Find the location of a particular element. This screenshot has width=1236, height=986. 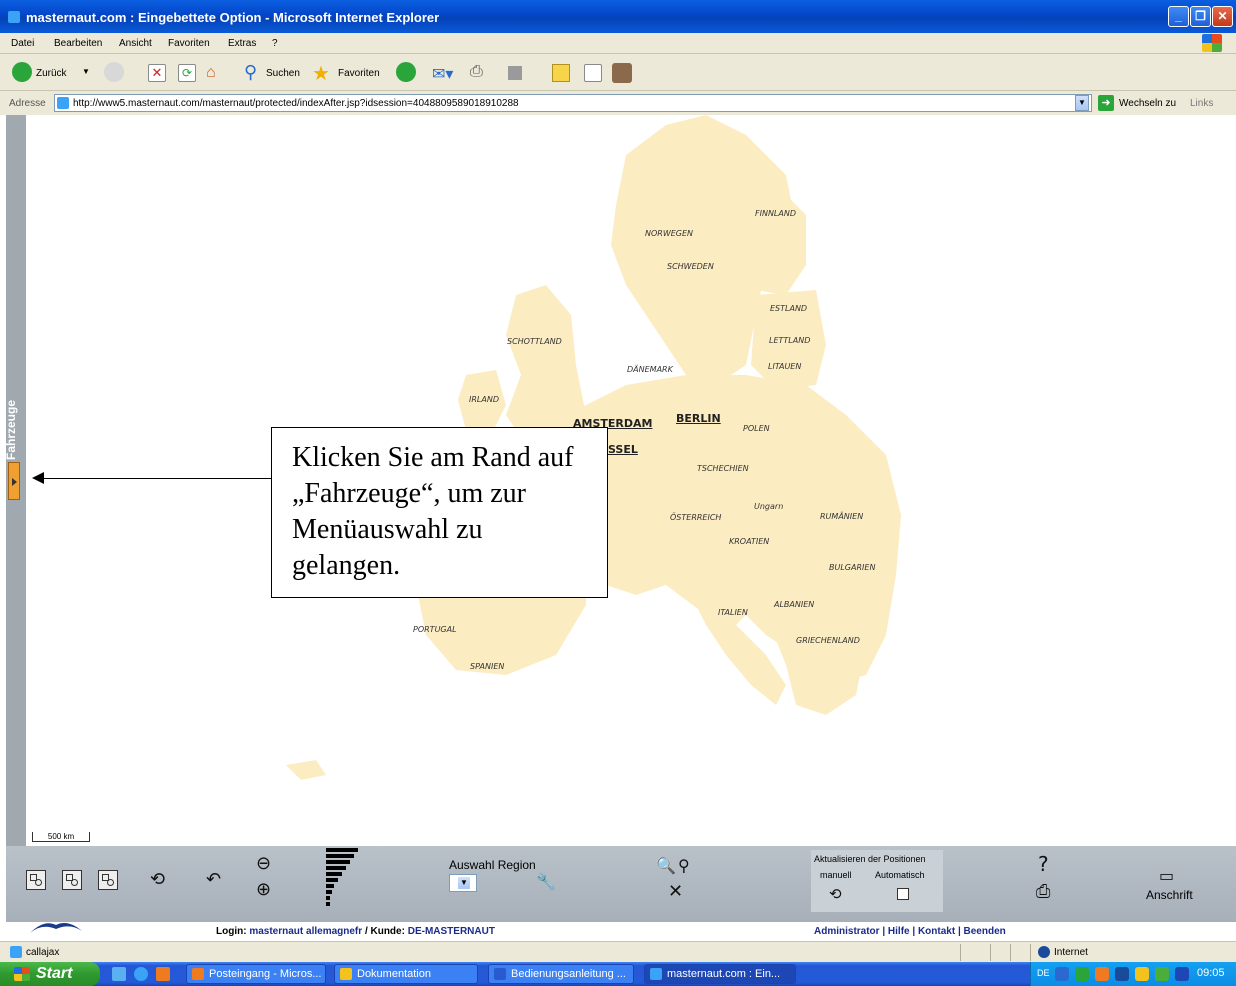

print-button: ⎙ is located at coordinates (480, 74).